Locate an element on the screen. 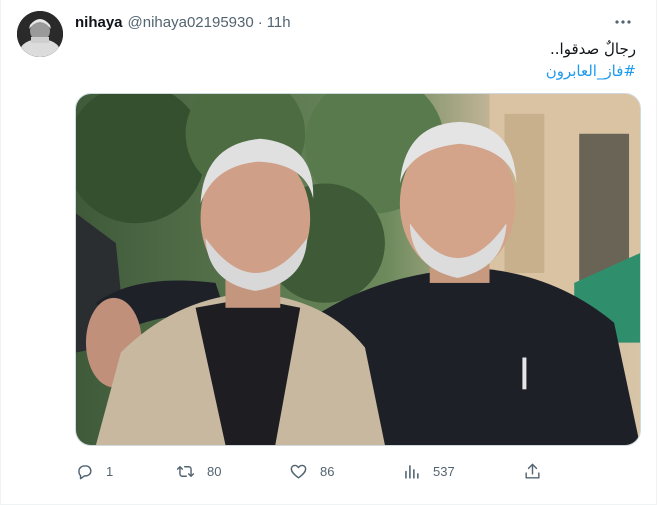 This screenshot has width=659, height=505. reply-count: 1 is located at coordinates (110, 471).